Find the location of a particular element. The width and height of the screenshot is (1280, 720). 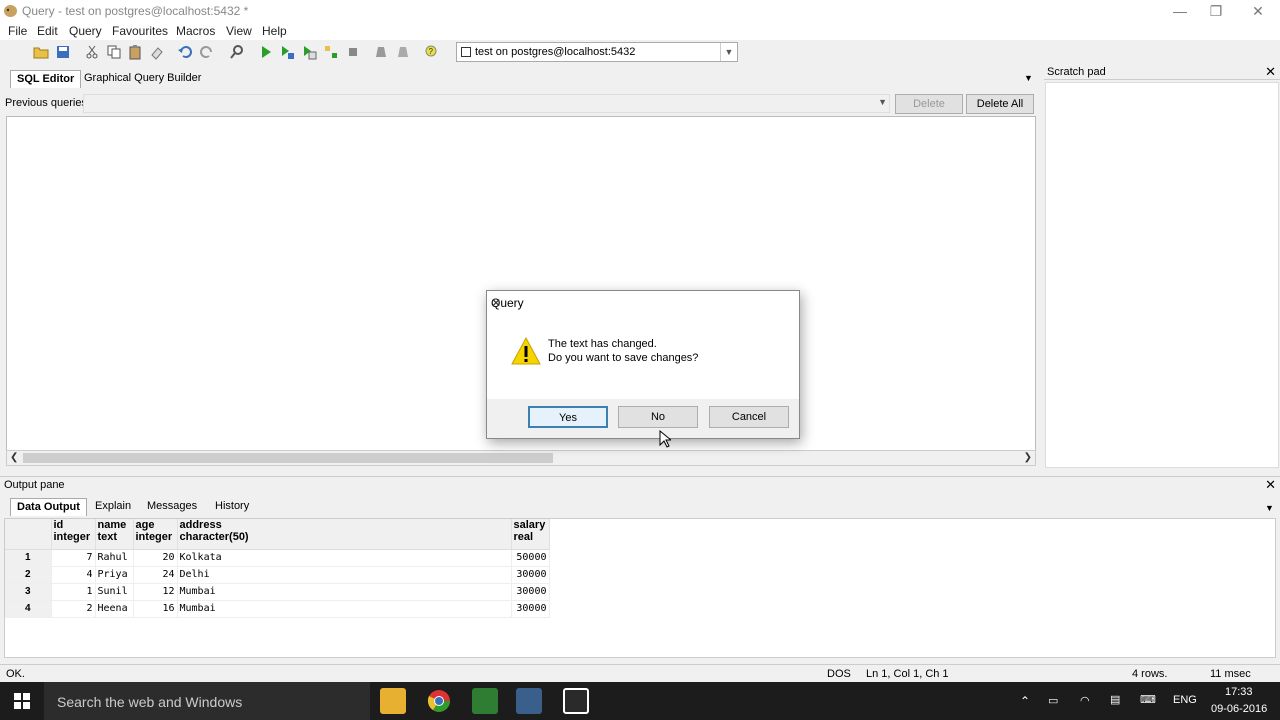

restore-button: ❐ is located at coordinates (1216, 11).